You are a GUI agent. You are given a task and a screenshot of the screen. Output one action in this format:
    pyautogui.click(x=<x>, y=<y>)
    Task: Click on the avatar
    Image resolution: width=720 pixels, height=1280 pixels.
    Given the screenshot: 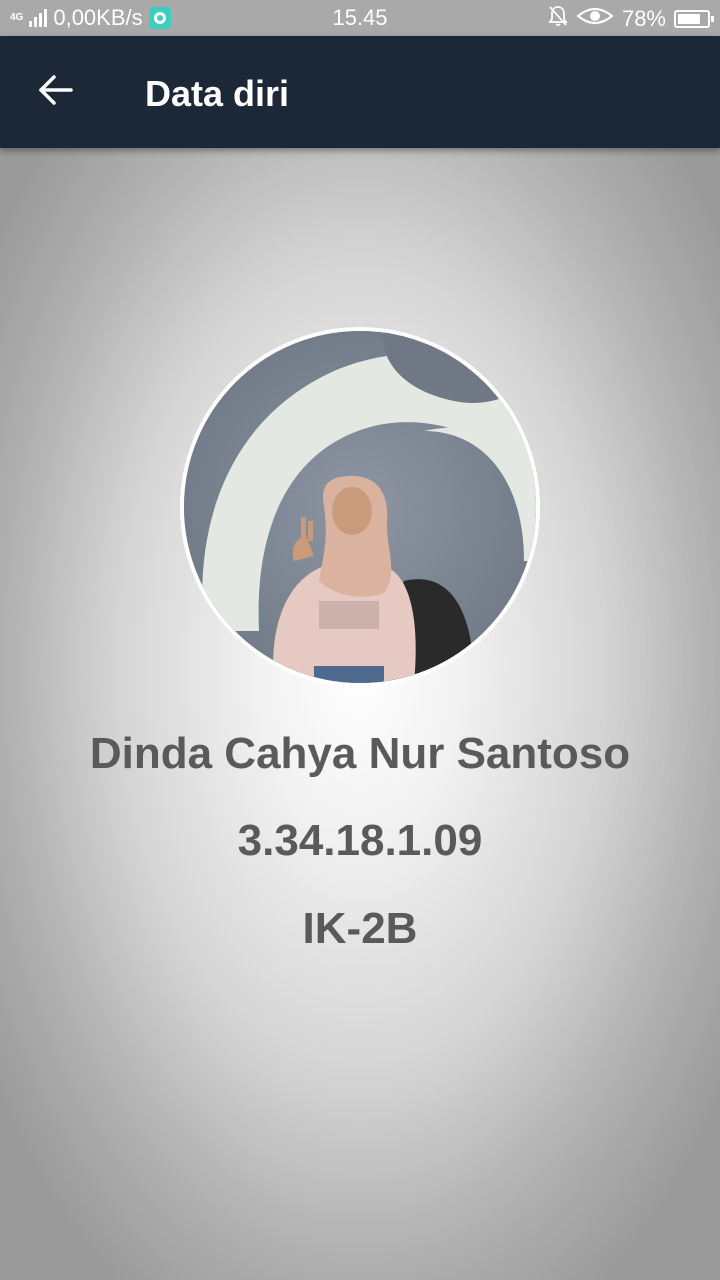 What is the action you would take?
    pyautogui.click(x=360, y=507)
    